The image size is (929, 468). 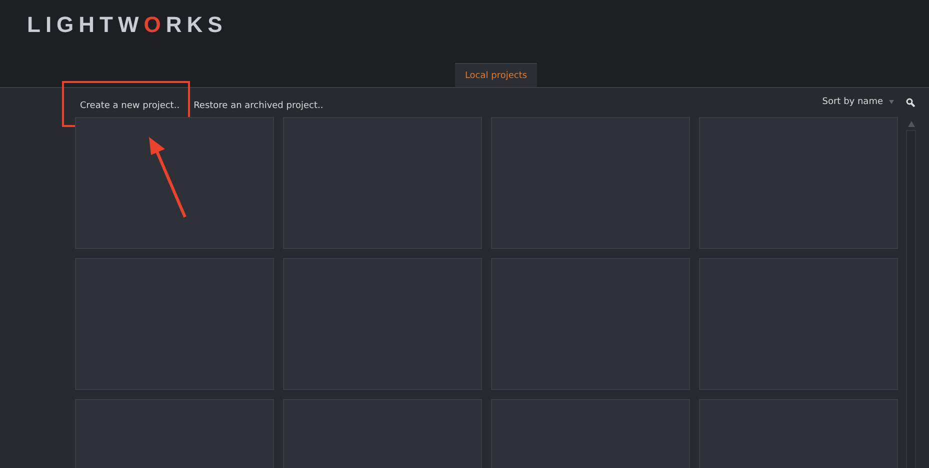 I want to click on search-icon, so click(x=910, y=102).